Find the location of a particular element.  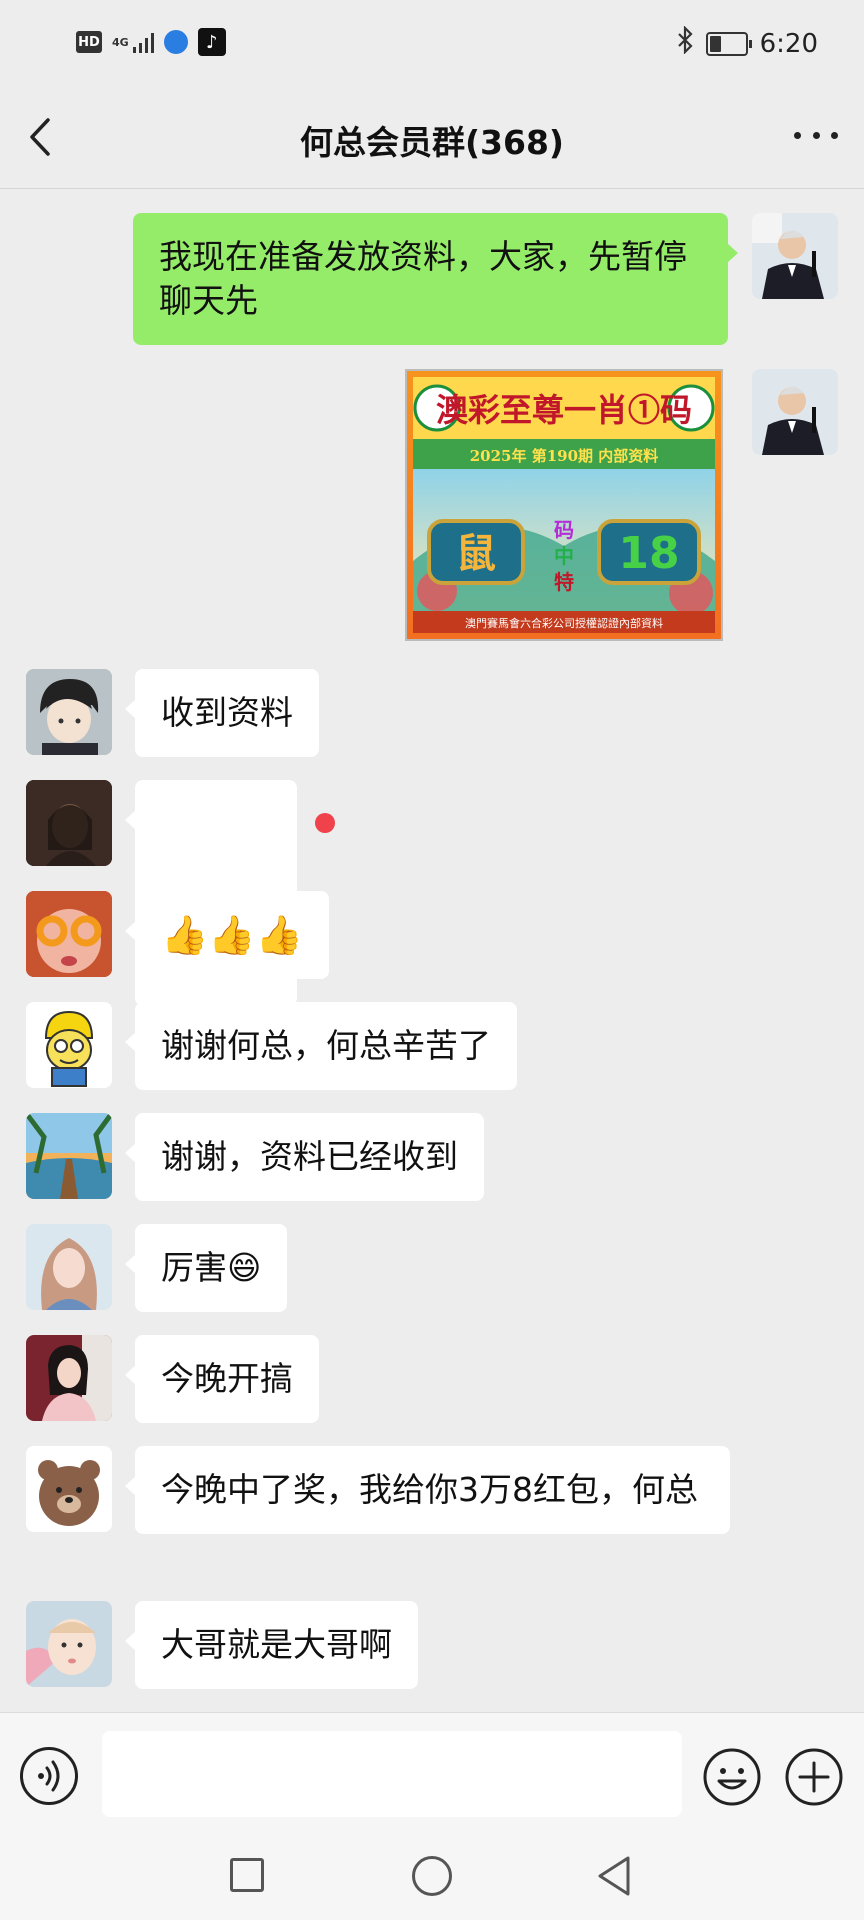

emoji-icon-graphic is located at coordinates (732, 1777).